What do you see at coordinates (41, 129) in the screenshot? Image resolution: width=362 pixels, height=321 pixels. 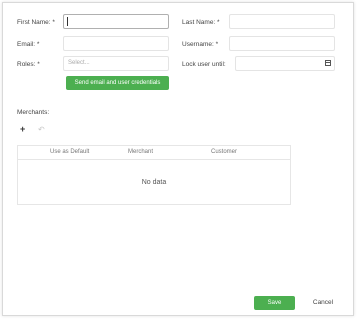 I see `undo-icon: ↶` at bounding box center [41, 129].